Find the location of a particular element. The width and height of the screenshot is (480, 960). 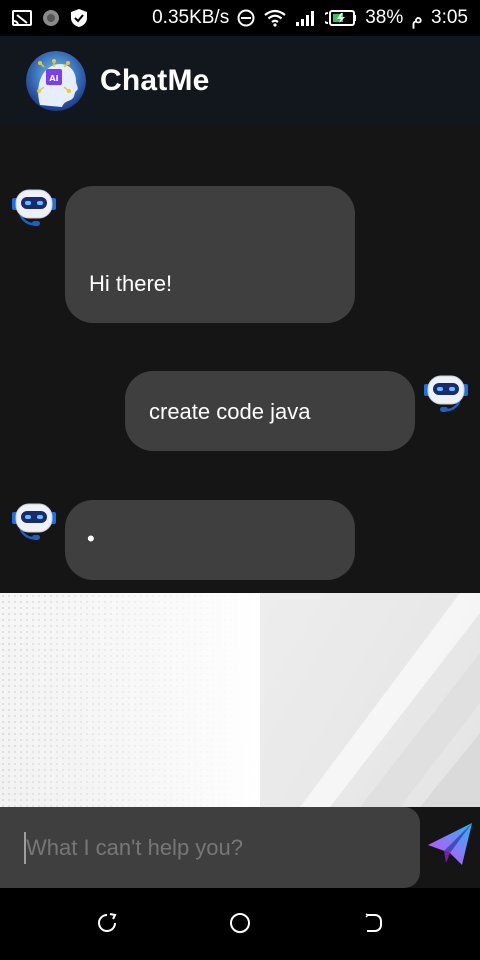

send-button is located at coordinates (450, 846).